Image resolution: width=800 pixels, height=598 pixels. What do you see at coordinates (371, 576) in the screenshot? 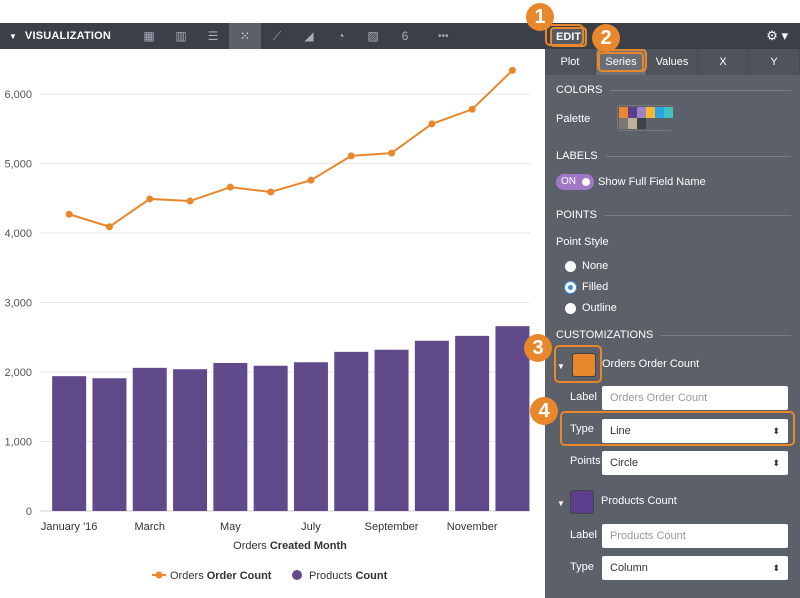
I see `legend-bold: Count` at bounding box center [371, 576].